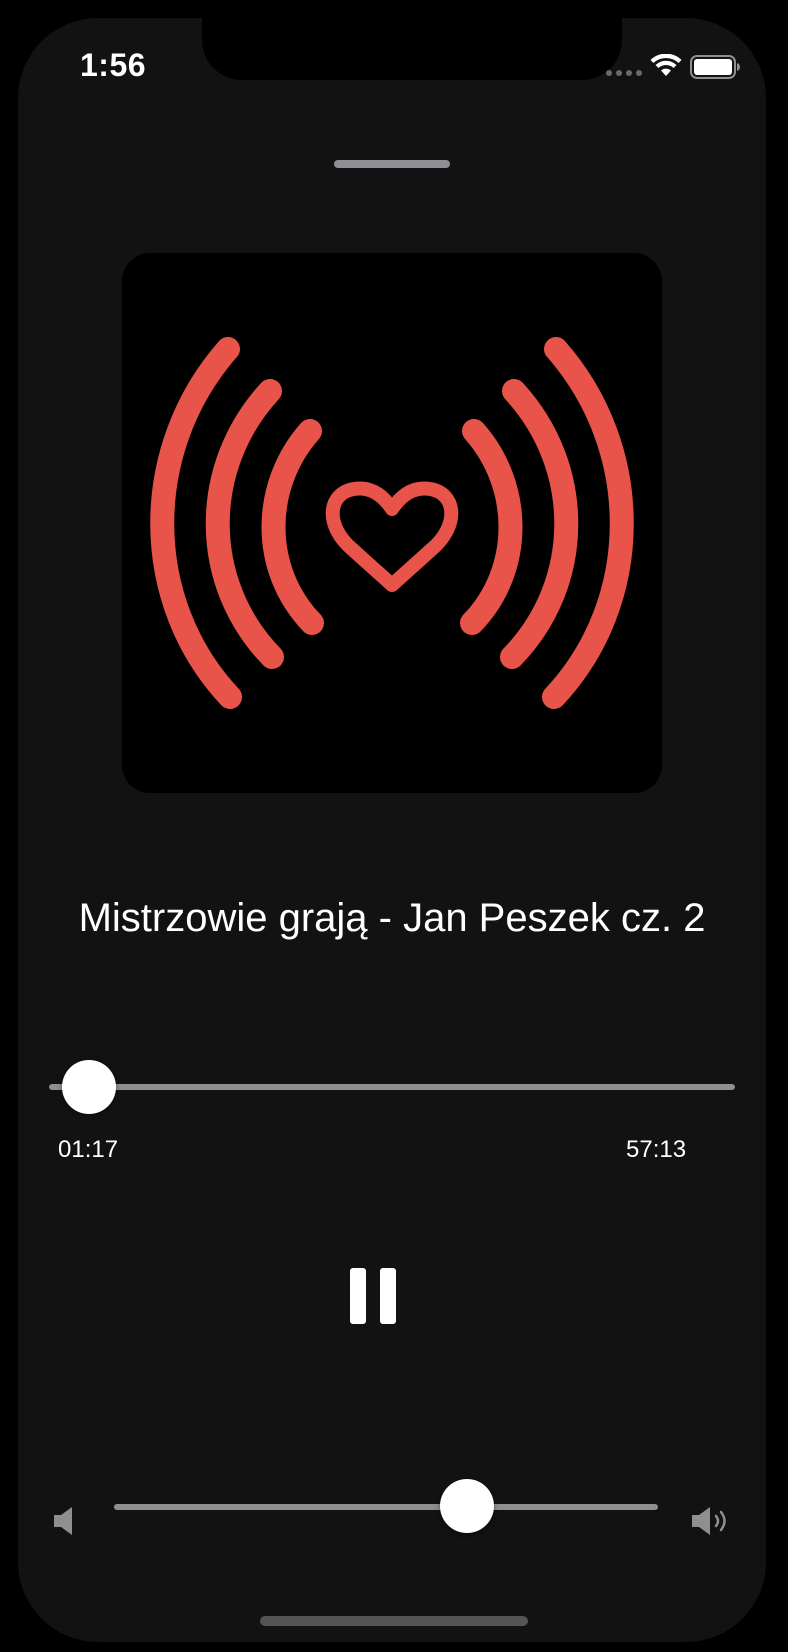  I want to click on battery-icon, so click(715, 67).